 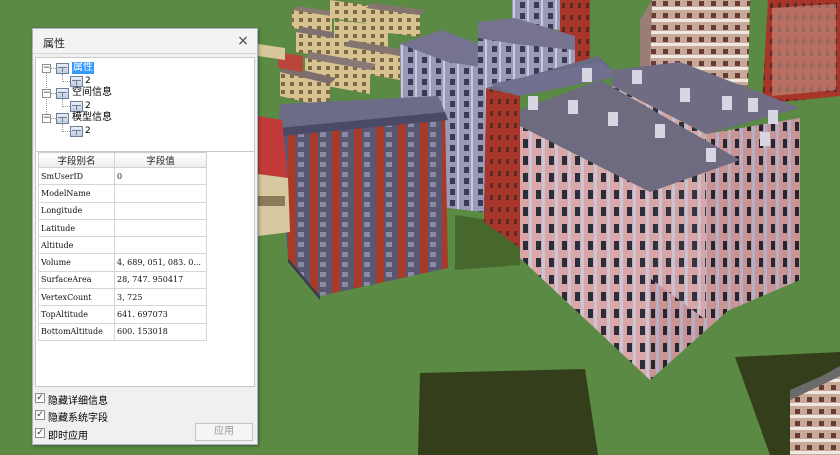 I want to click on tree-node-model-info: 模型信息, so click(x=92, y=118).